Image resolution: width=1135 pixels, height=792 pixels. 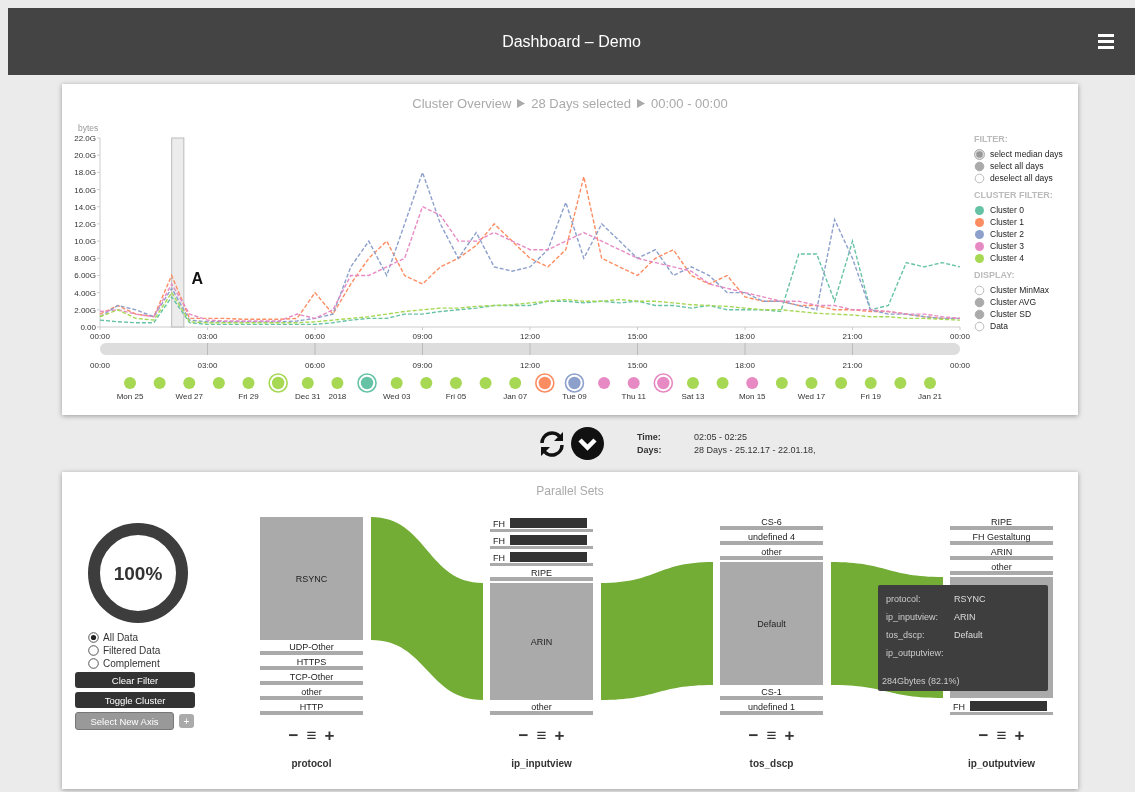 I want to click on action-button: Toggle Cluster, so click(x=135, y=700).